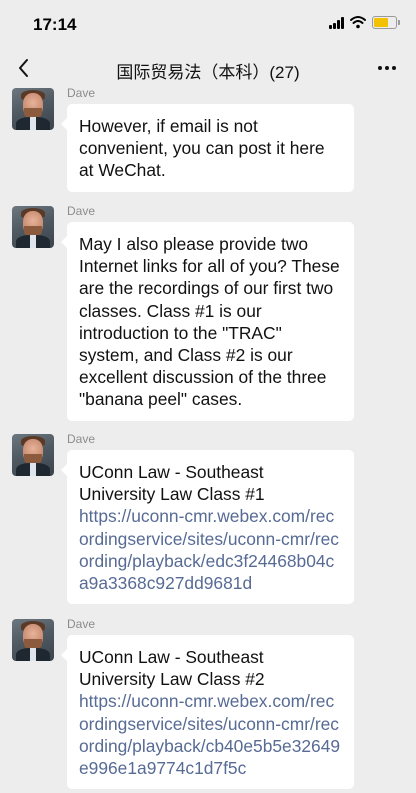  What do you see at coordinates (381, 22) in the screenshot?
I see `battery-level` at bounding box center [381, 22].